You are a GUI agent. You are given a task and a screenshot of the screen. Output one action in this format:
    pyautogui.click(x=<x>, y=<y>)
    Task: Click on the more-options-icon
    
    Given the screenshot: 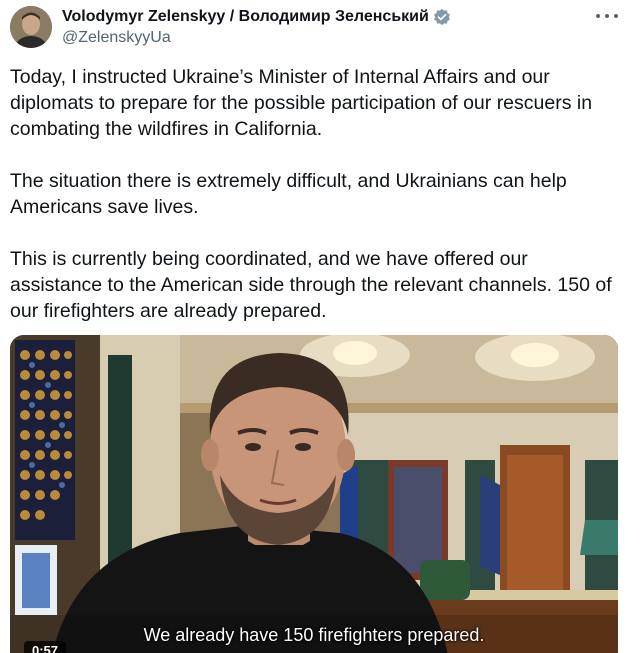 What is the action you would take?
    pyautogui.click(x=607, y=16)
    